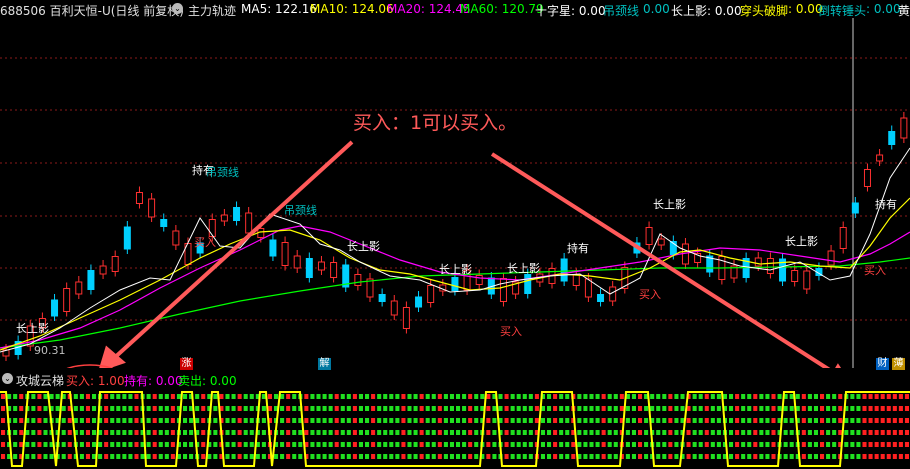  I want to click on overflow-text: 黄, so click(904, 11).